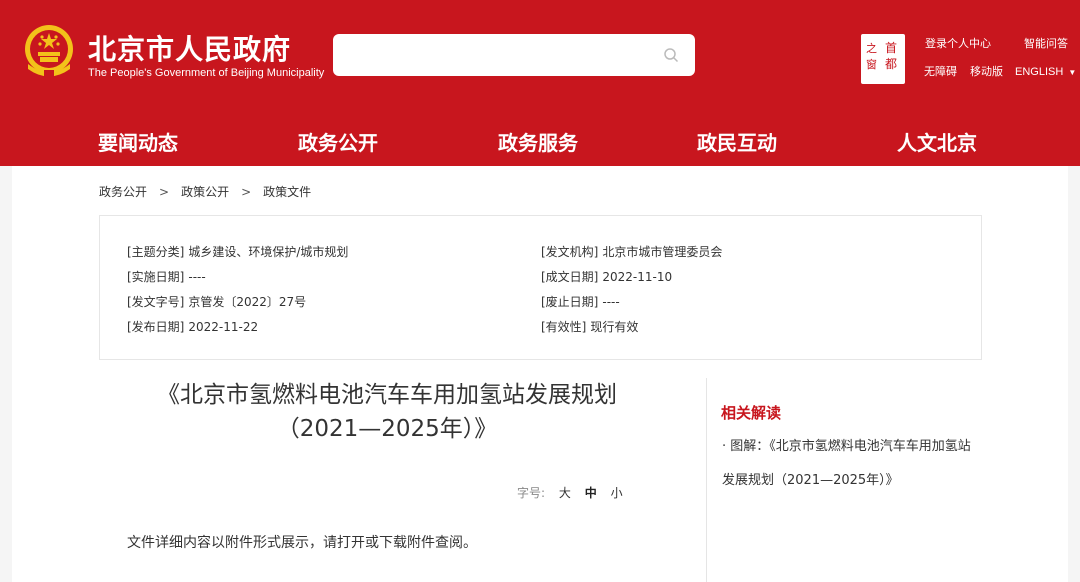 Image resolution: width=1080 pixels, height=582 pixels. Describe the element at coordinates (671, 55) in the screenshot. I see `search-icon` at that location.